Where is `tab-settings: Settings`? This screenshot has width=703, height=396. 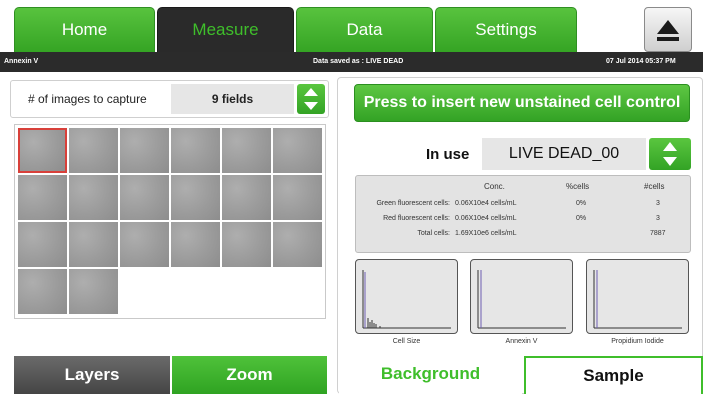 tab-settings: Settings is located at coordinates (506, 29).